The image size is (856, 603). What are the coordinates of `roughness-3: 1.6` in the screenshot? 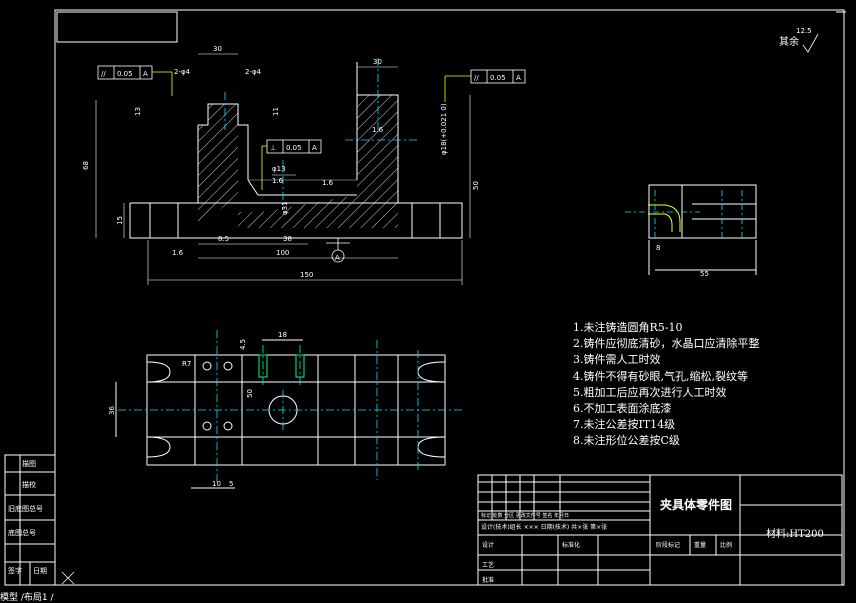 It's located at (278, 181).